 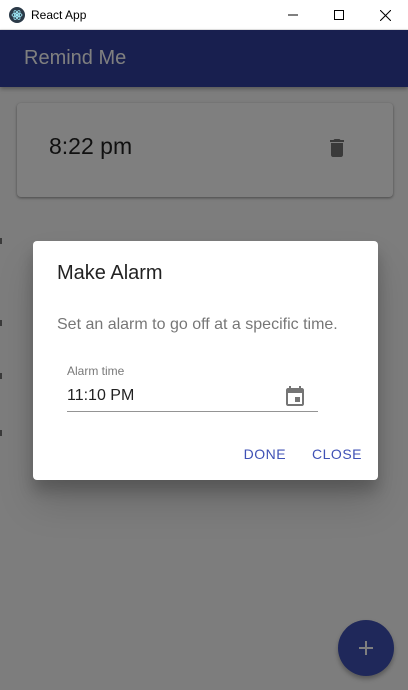 I want to click on alarm-time-field: Alarm time, so click(x=192, y=388).